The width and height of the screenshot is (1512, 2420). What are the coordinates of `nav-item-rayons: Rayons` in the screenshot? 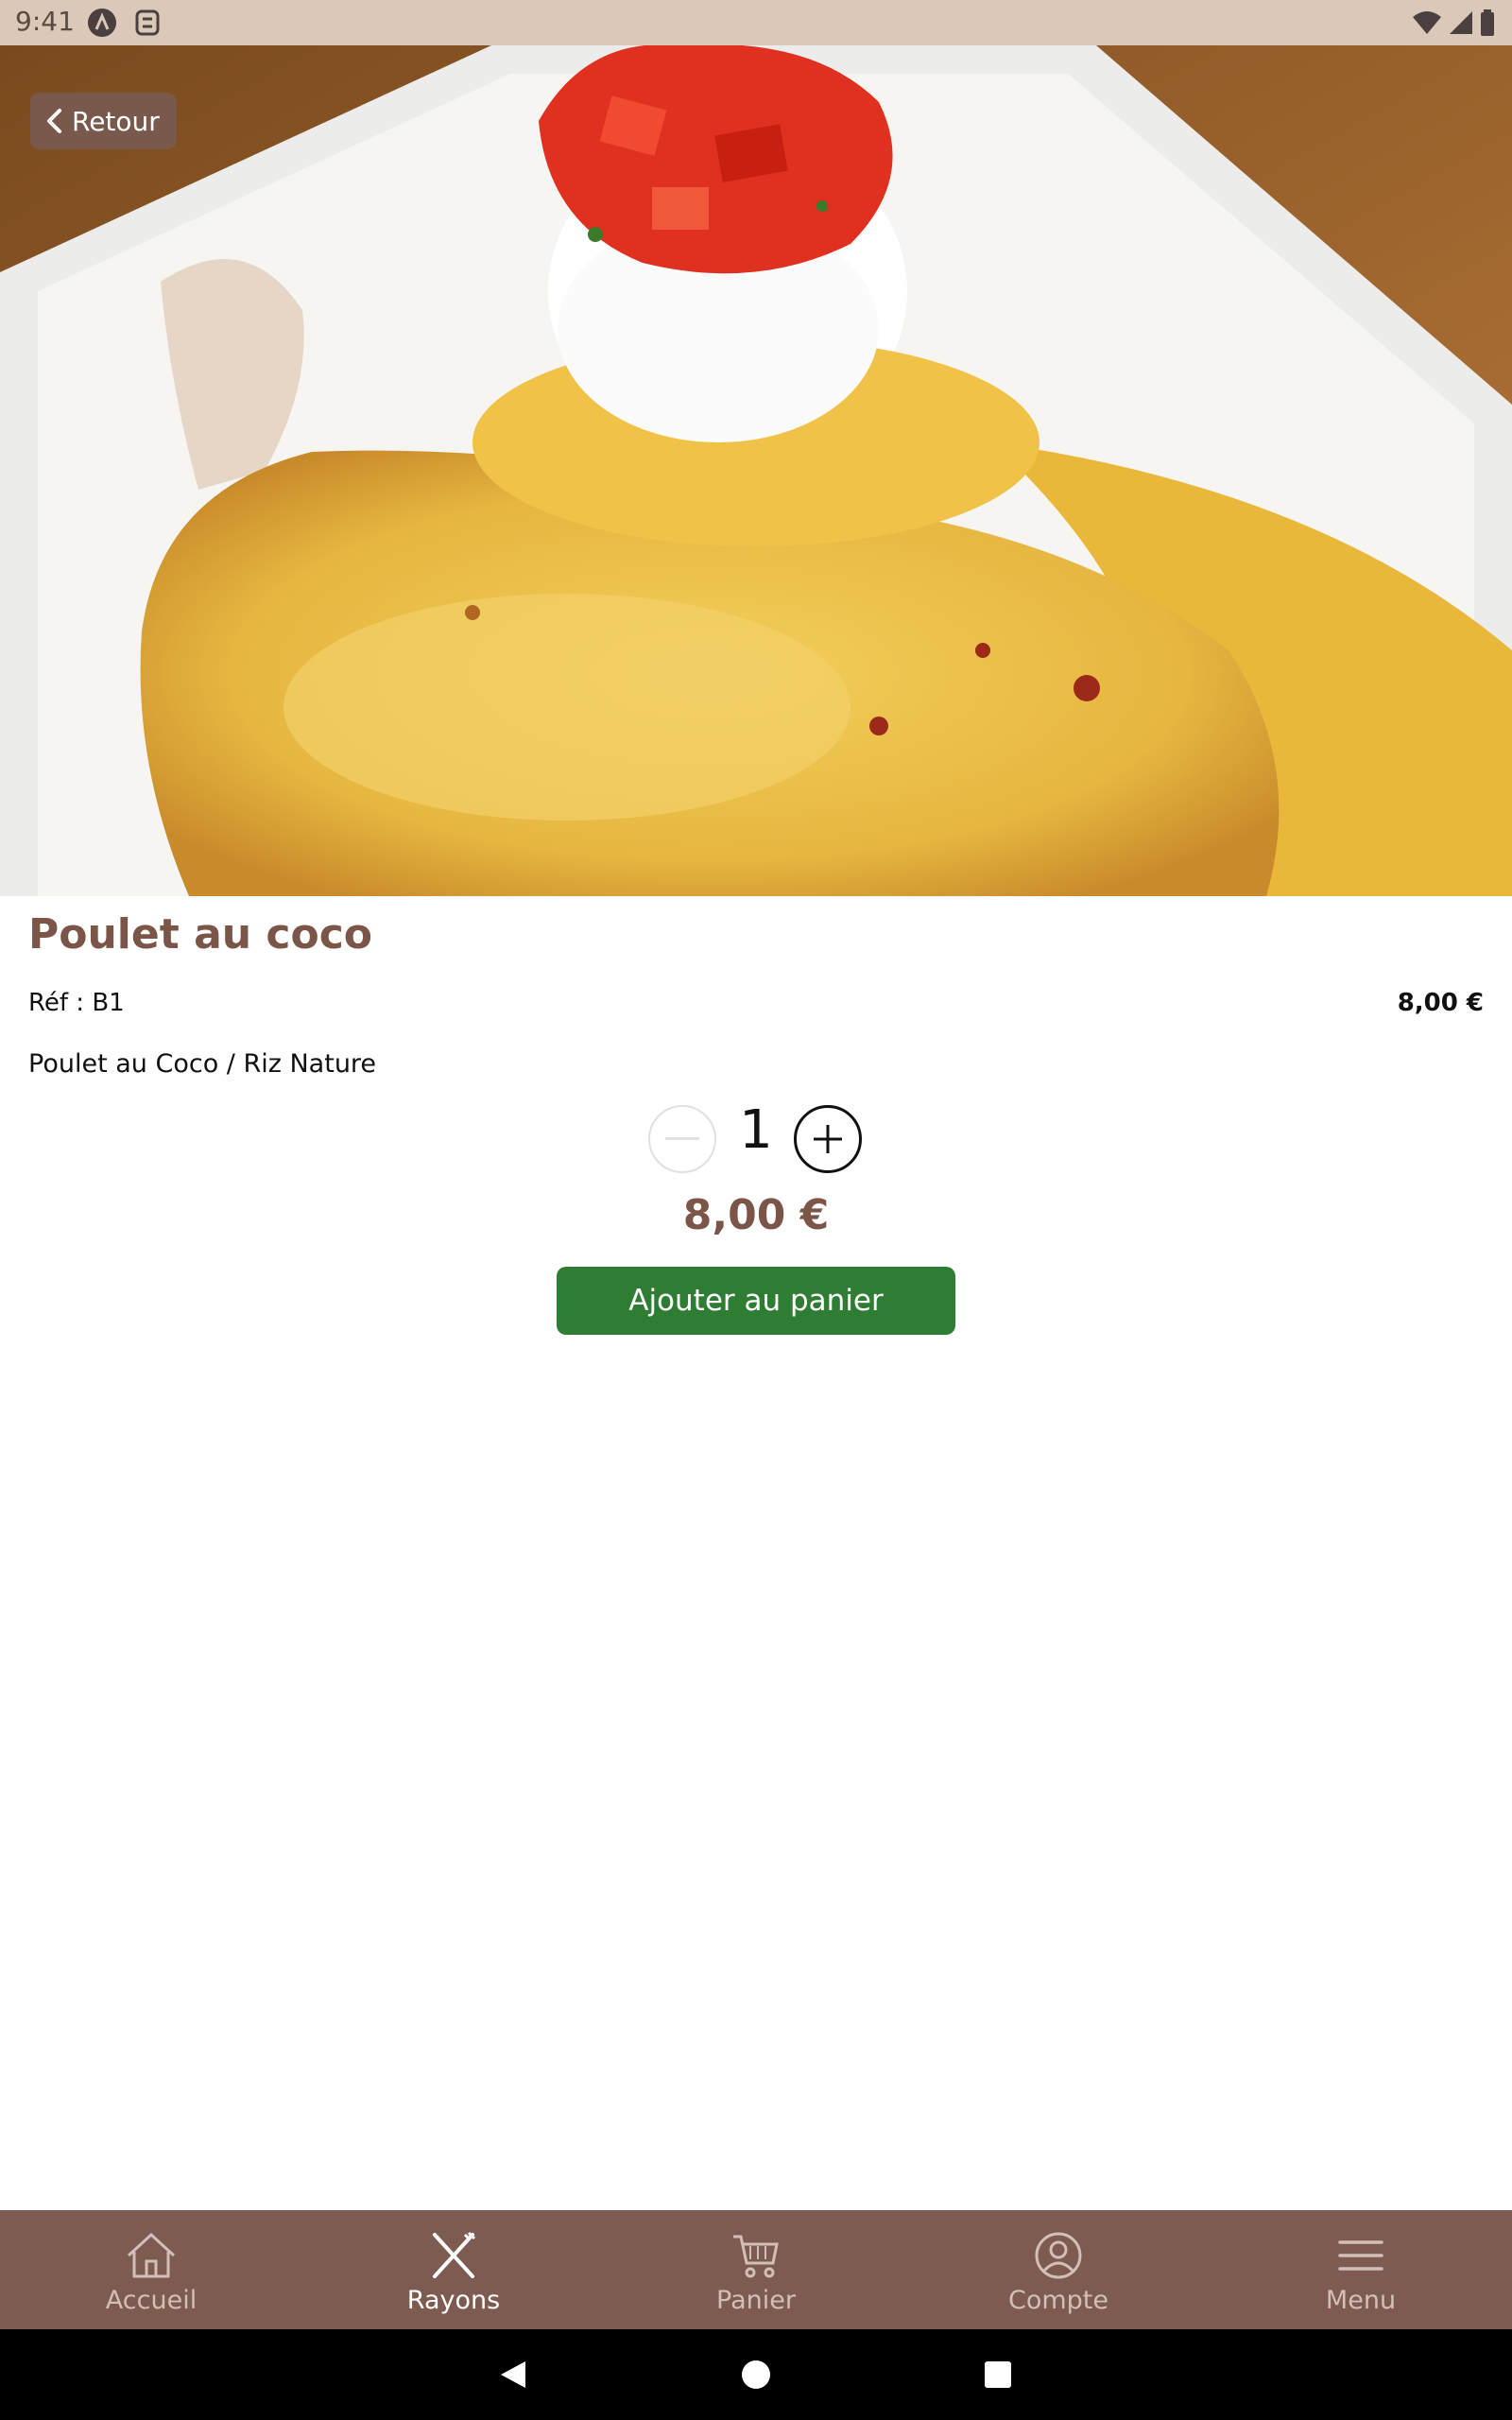 It's located at (453, 2269).